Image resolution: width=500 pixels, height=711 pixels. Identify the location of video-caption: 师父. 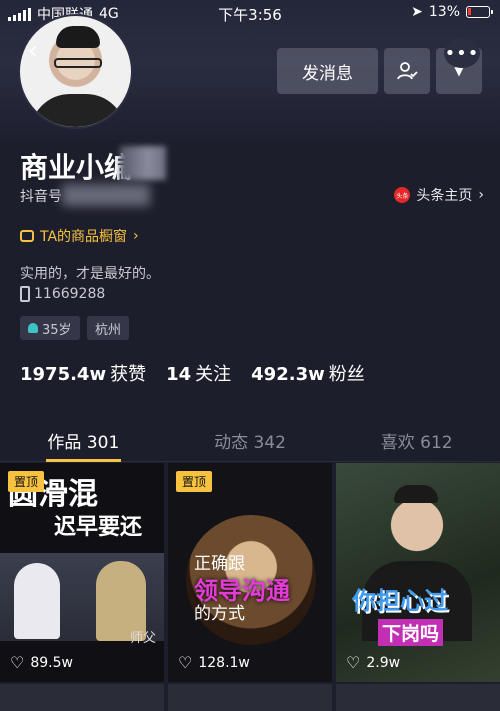
(142, 638).